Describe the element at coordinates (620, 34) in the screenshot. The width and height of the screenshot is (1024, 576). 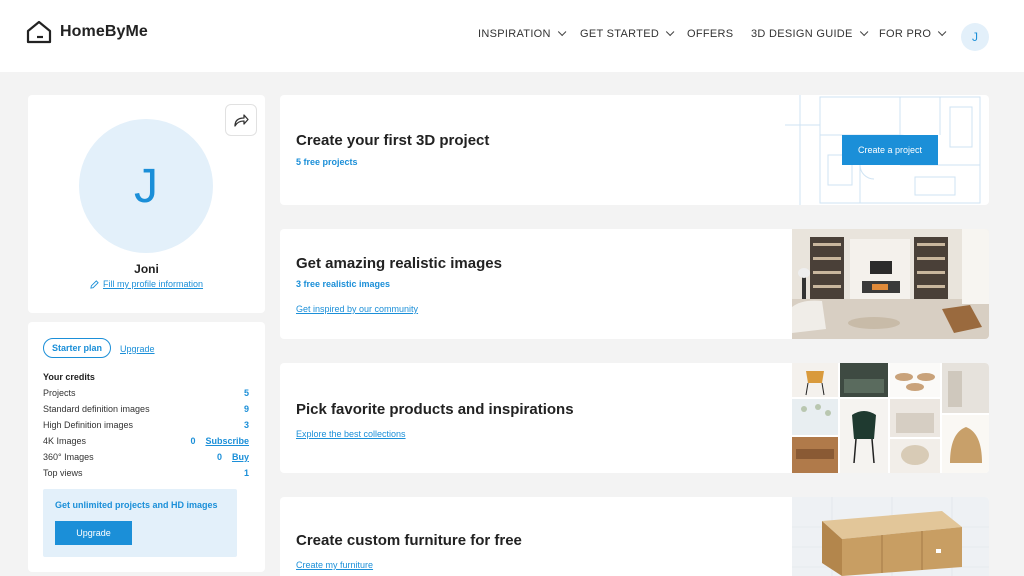
I see `nav-label: GET STARTED` at that location.